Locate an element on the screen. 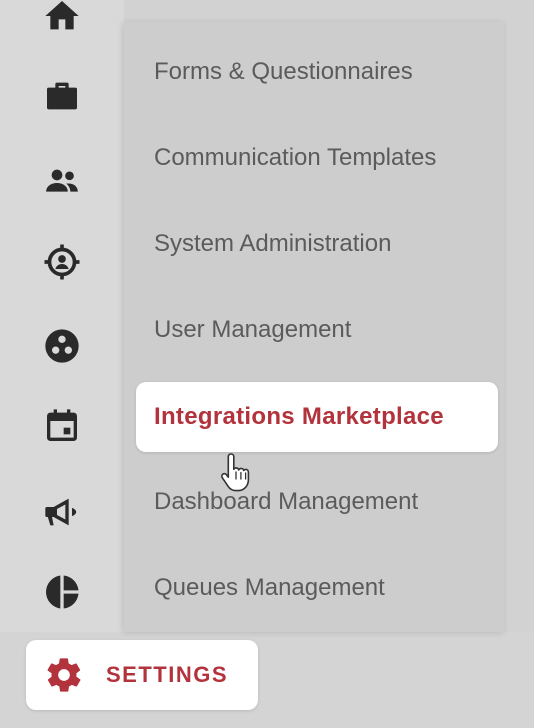  gear-icon is located at coordinates (64, 675).